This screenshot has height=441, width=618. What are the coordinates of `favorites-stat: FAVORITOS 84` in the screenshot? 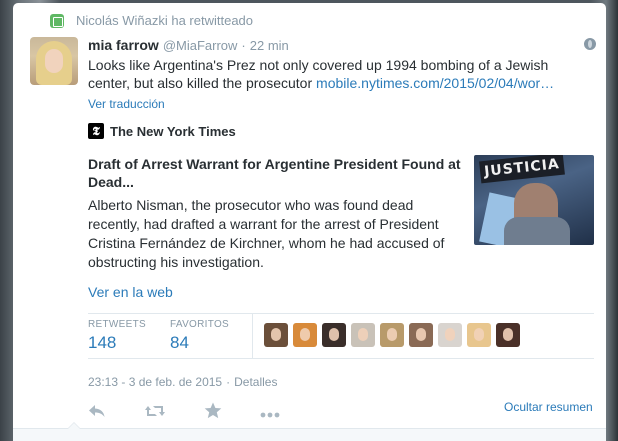 It's located at (199, 336).